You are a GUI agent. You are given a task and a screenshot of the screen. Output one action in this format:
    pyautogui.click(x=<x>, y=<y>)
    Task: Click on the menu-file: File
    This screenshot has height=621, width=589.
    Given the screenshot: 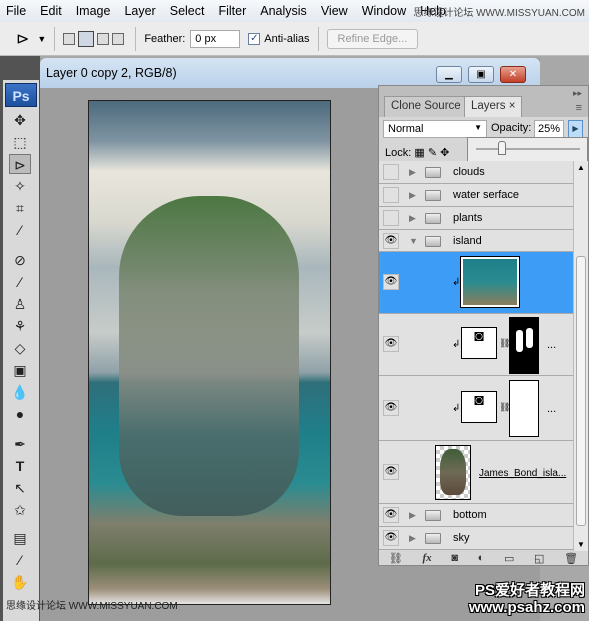 What is the action you would take?
    pyautogui.click(x=16, y=11)
    